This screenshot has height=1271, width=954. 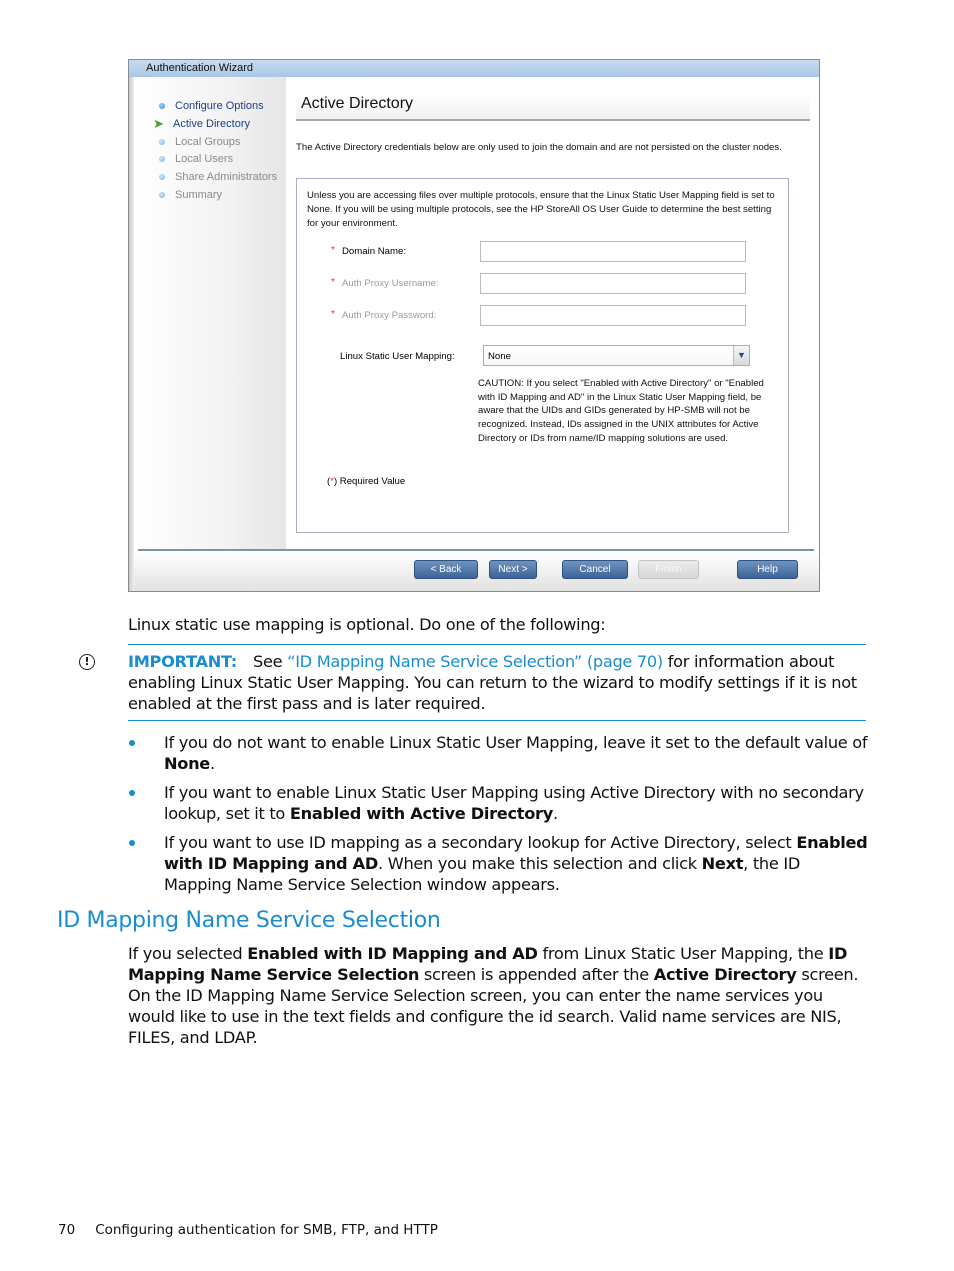 What do you see at coordinates (722, 863) in the screenshot?
I see `item-bold: Next` at bounding box center [722, 863].